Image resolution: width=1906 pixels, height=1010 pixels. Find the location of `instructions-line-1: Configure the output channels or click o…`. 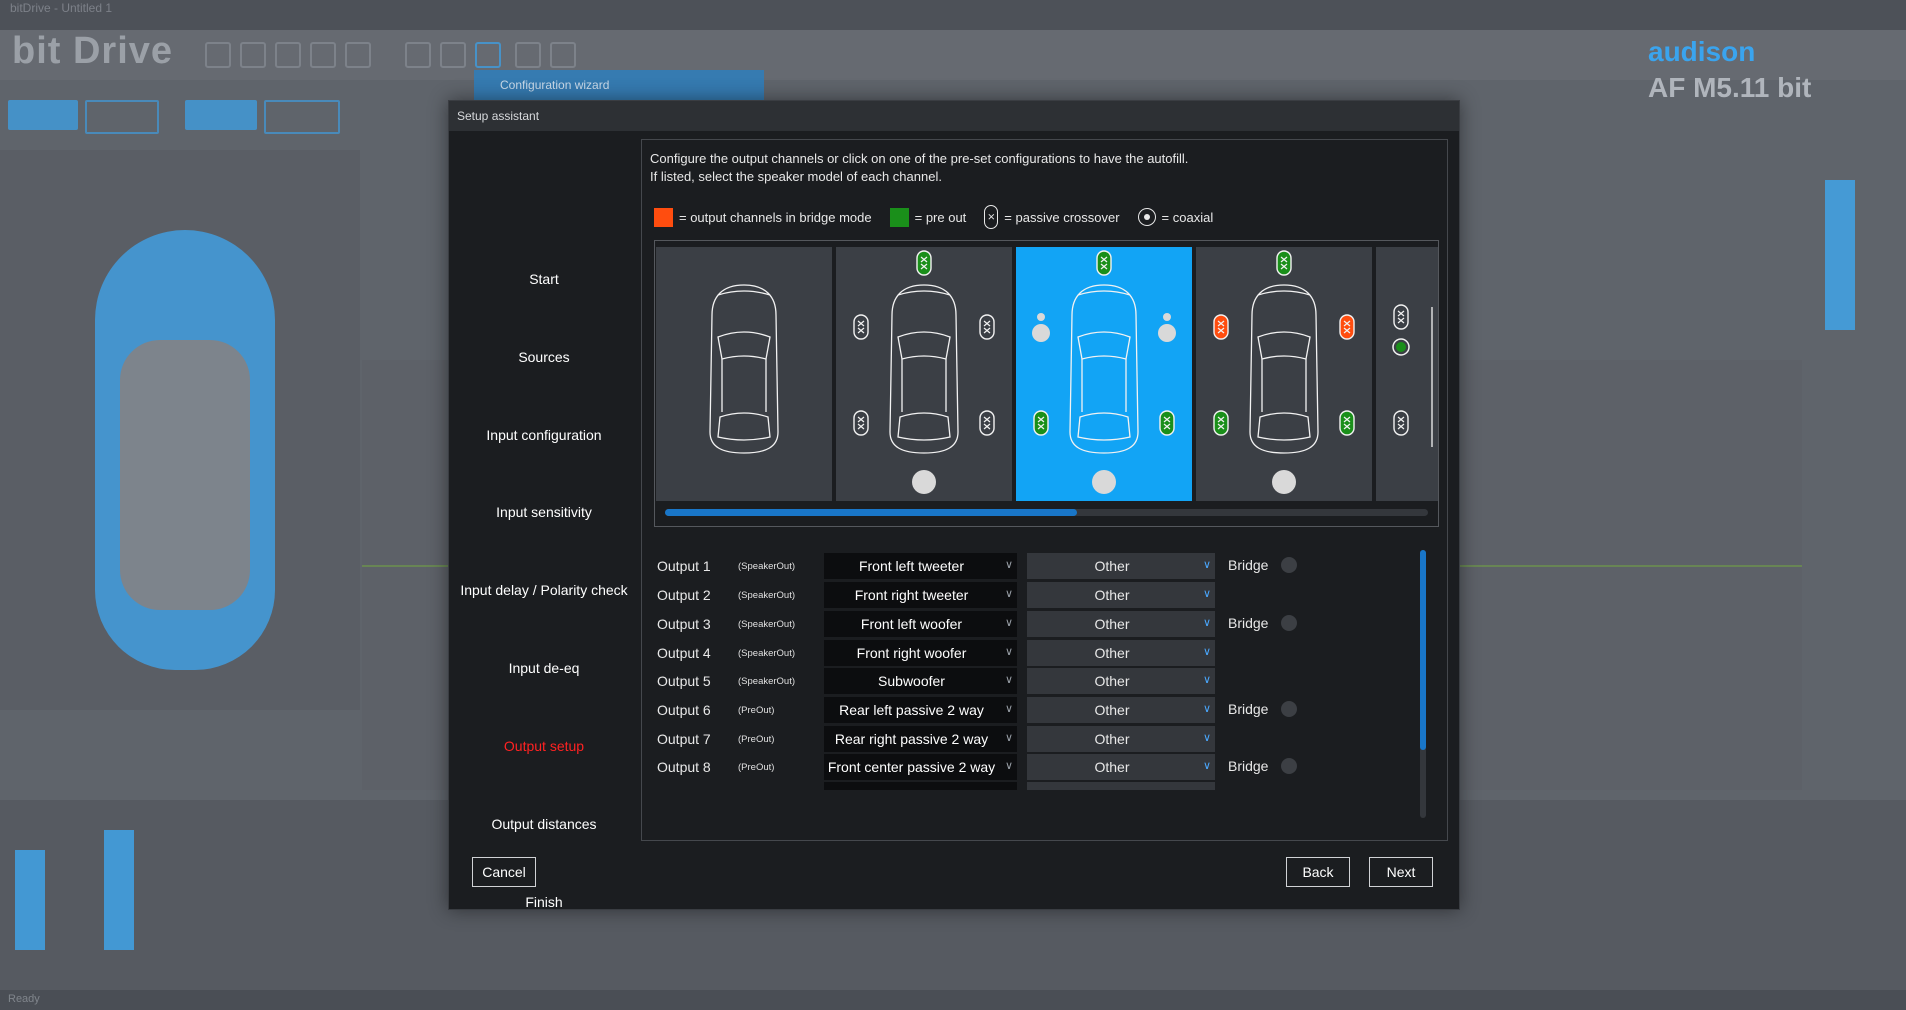

instructions-line-1: Configure the output channels or click o… is located at coordinates (919, 158).